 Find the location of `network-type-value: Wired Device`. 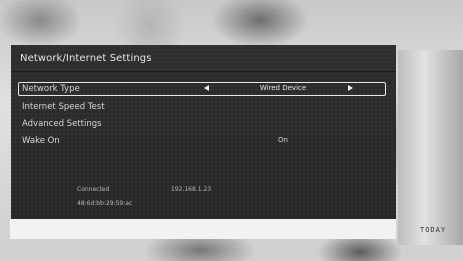

network-type-value: Wired Device is located at coordinates (283, 88).